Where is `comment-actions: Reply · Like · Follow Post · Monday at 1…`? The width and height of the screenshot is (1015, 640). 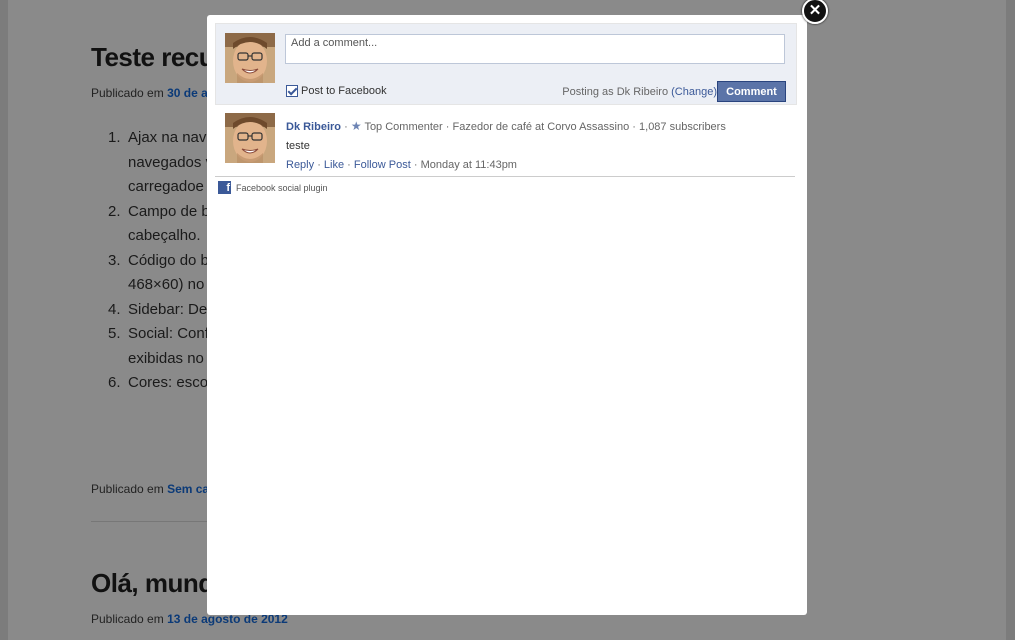
comment-actions: Reply · Like · Follow Post · Monday at 1… is located at coordinates (401, 165).